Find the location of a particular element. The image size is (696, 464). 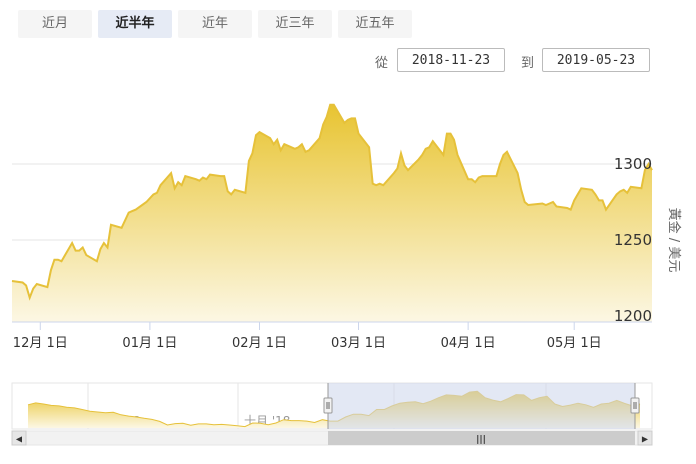

x-tick-label: 01月 1日 is located at coordinates (149, 343).